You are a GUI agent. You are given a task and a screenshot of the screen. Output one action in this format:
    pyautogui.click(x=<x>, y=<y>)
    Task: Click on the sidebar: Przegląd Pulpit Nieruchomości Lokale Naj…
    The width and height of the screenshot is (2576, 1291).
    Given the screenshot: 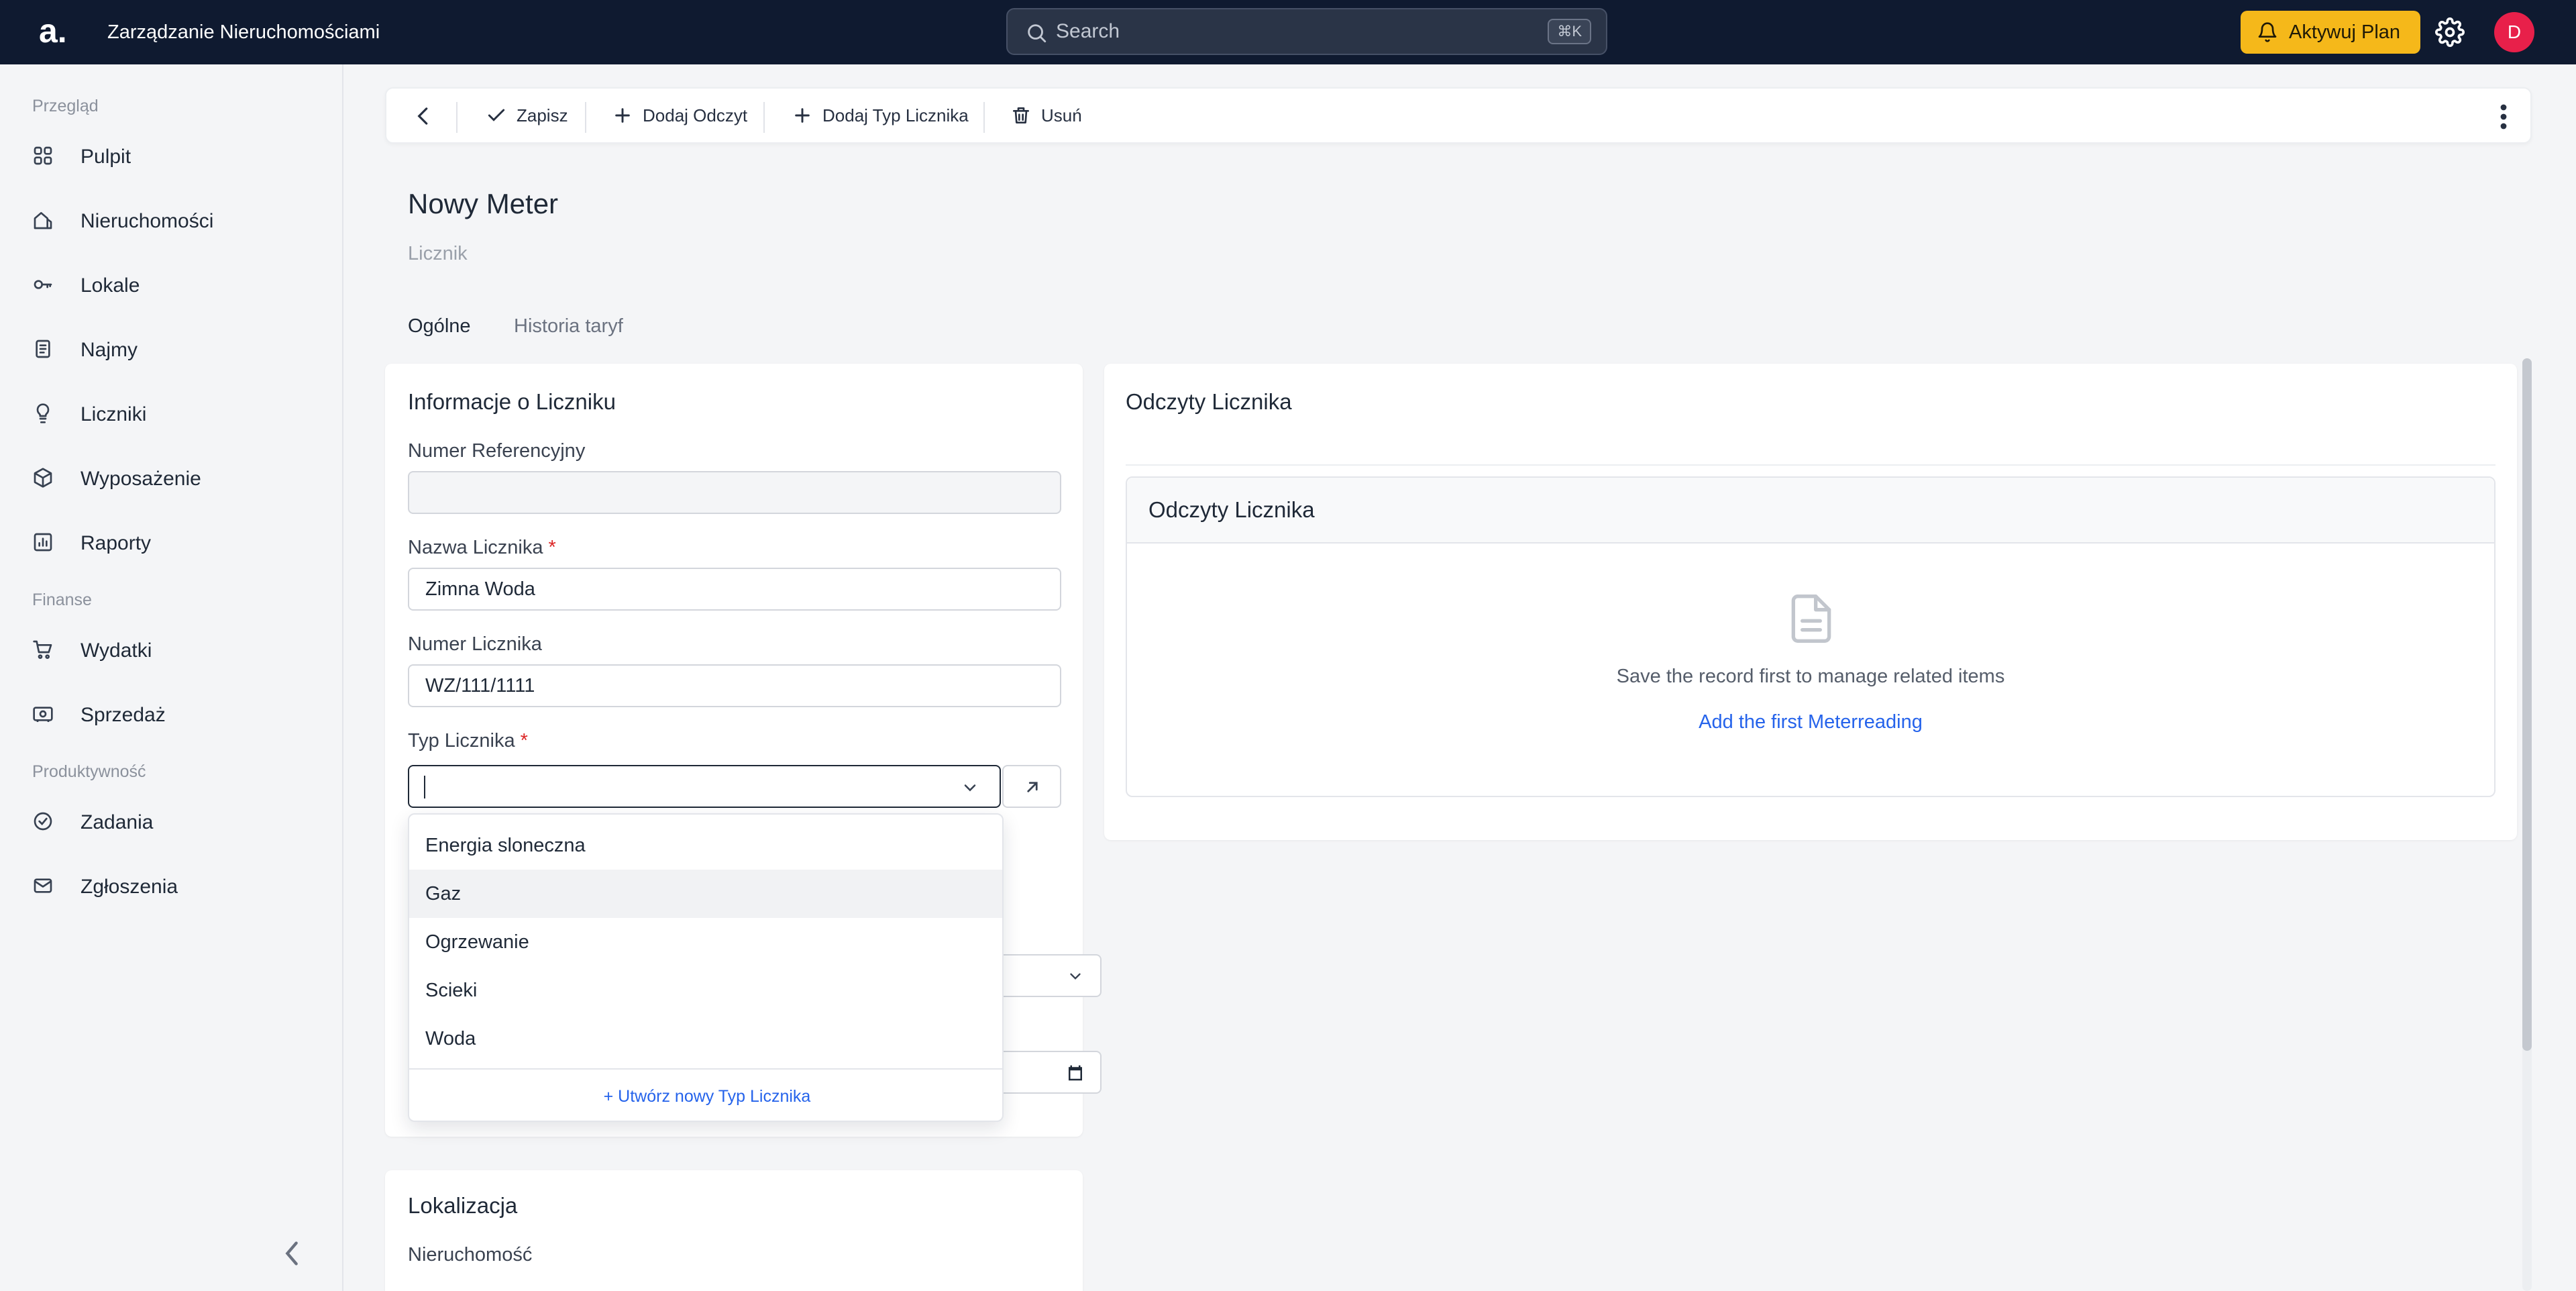 What is the action you would take?
    pyautogui.click(x=171, y=677)
    